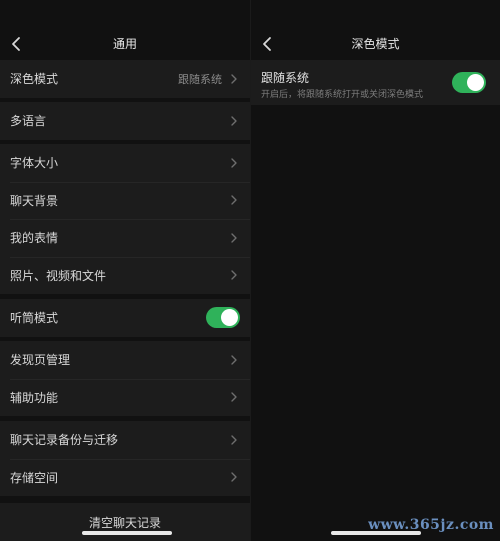 This screenshot has width=500, height=541. I want to click on row-label: 我的表情, so click(34, 238).